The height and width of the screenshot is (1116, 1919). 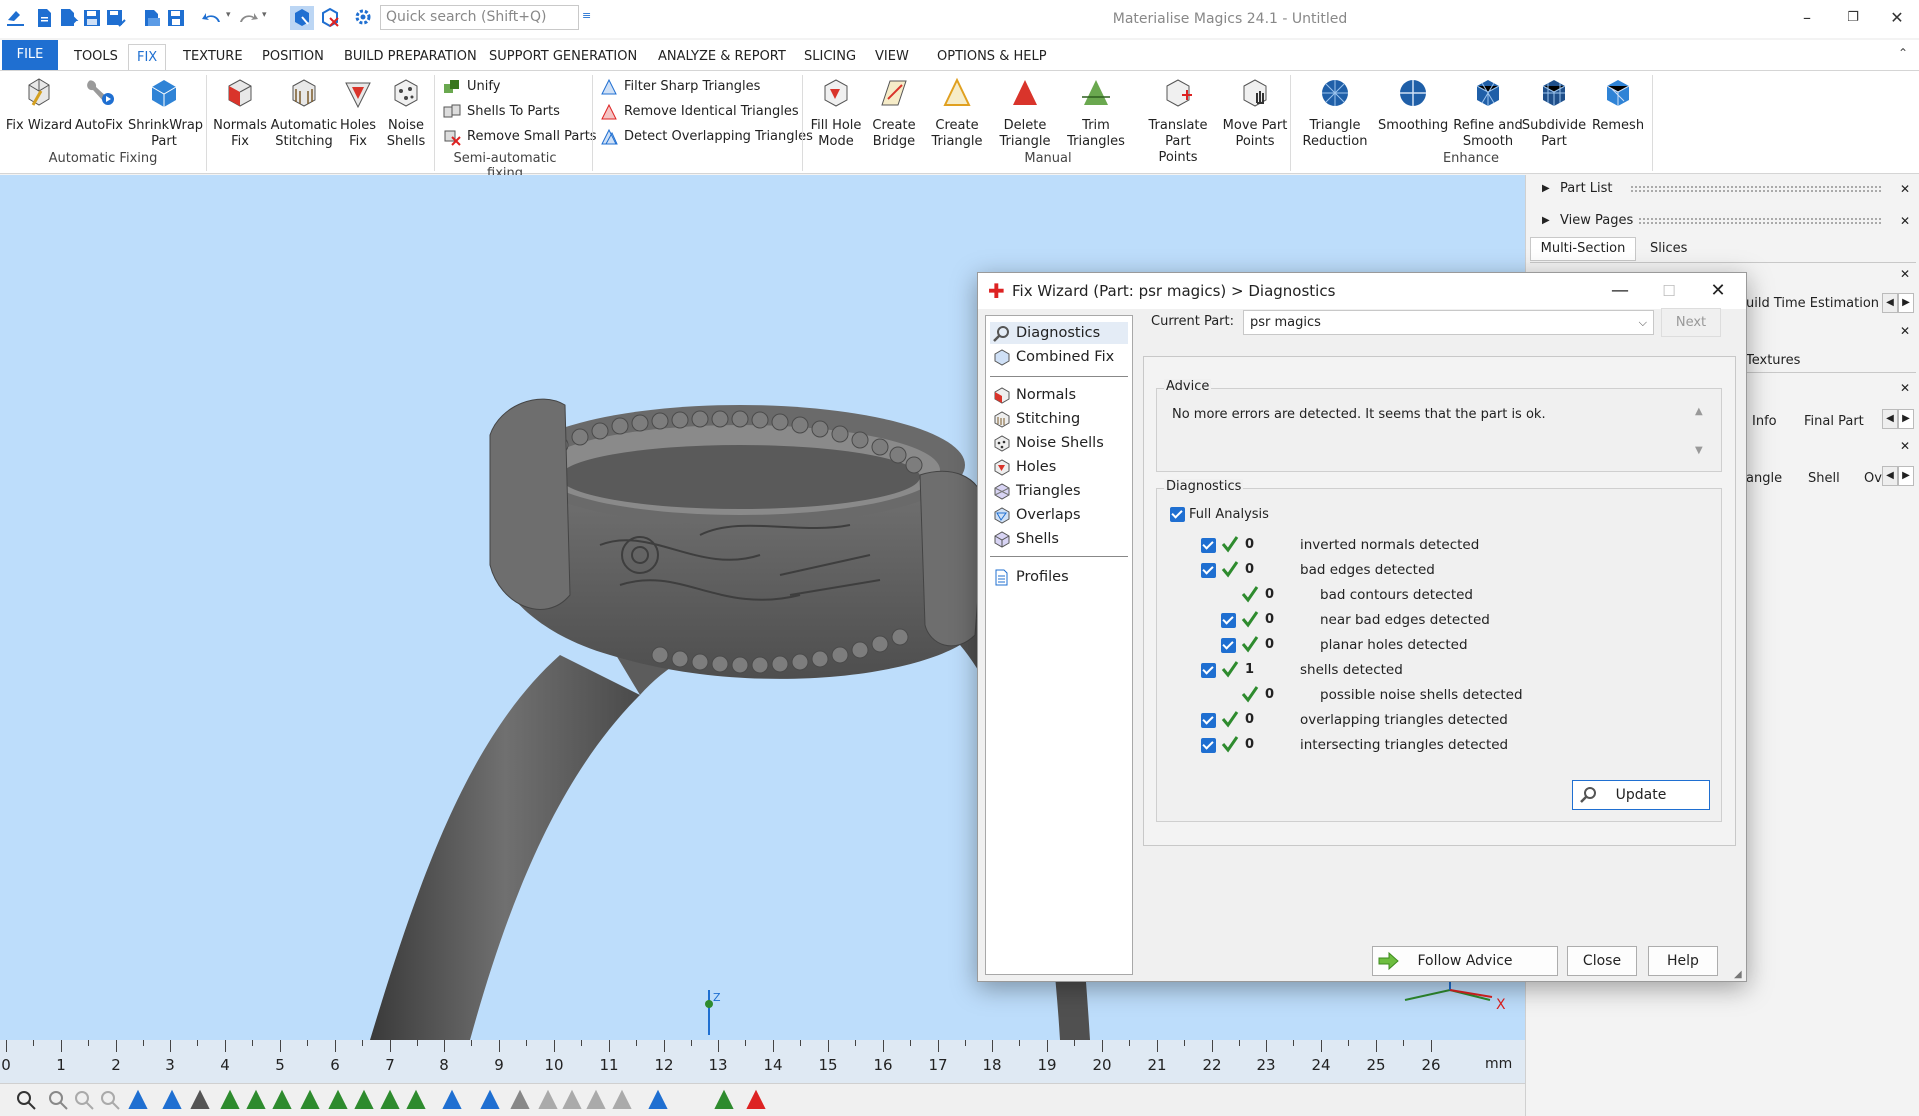 What do you see at coordinates (724, 1100) in the screenshot?
I see `triangle-selected-icon` at bounding box center [724, 1100].